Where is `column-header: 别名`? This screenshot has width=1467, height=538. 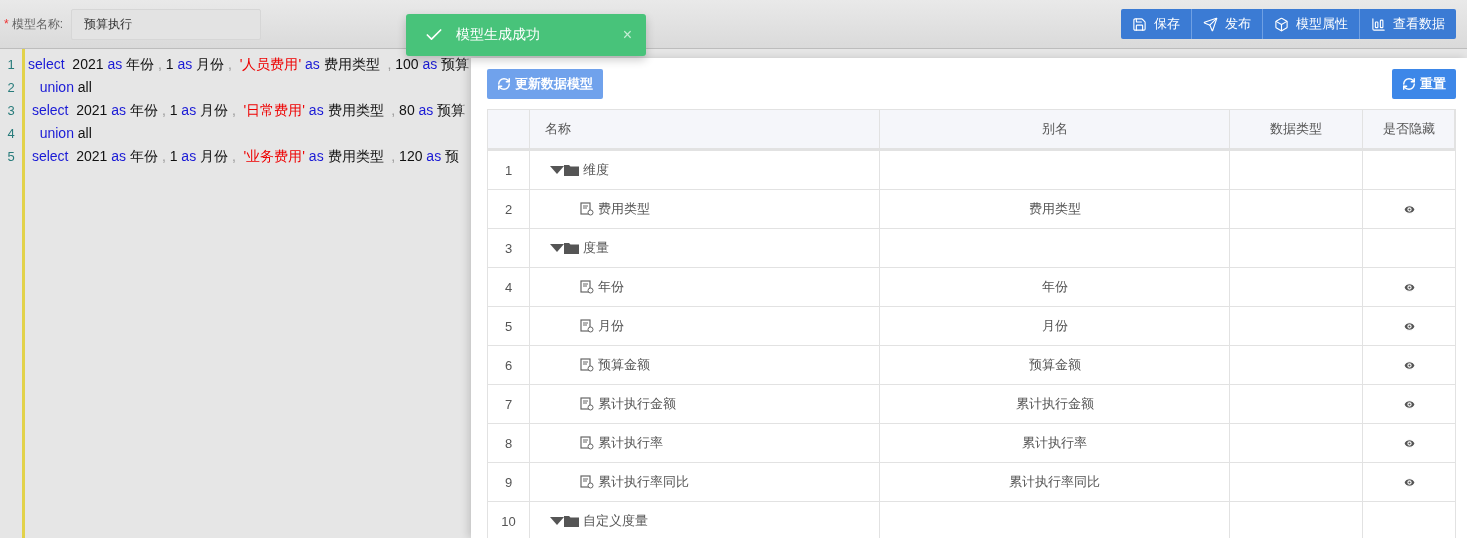 column-header: 别名 is located at coordinates (1055, 130).